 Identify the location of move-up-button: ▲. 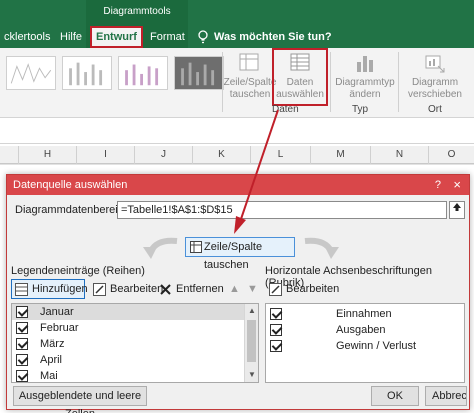
(233, 289).